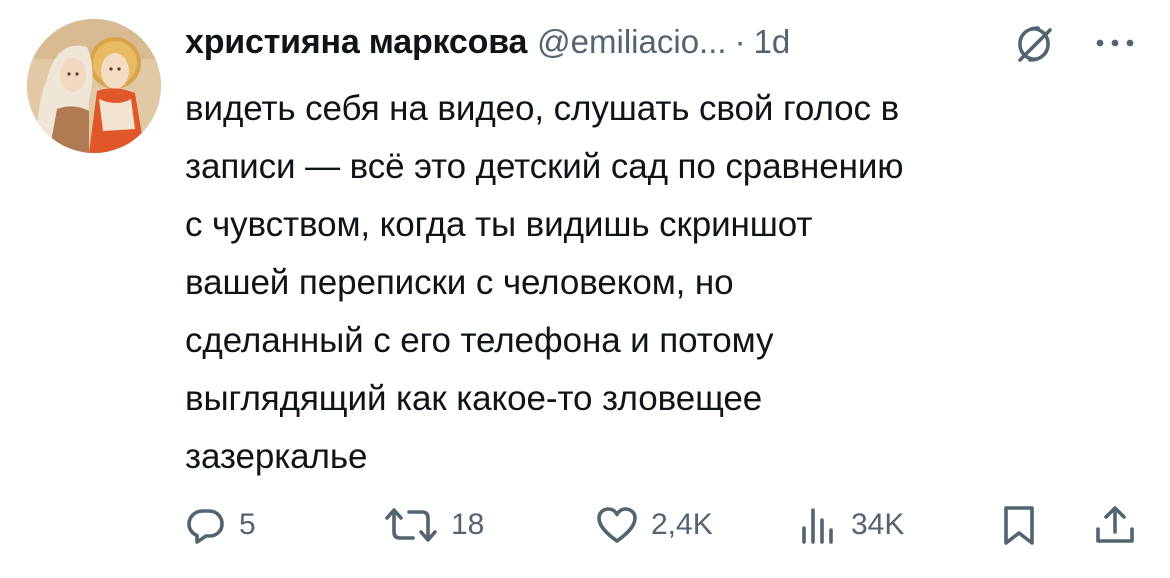  I want to click on share-icon, so click(1115, 525).